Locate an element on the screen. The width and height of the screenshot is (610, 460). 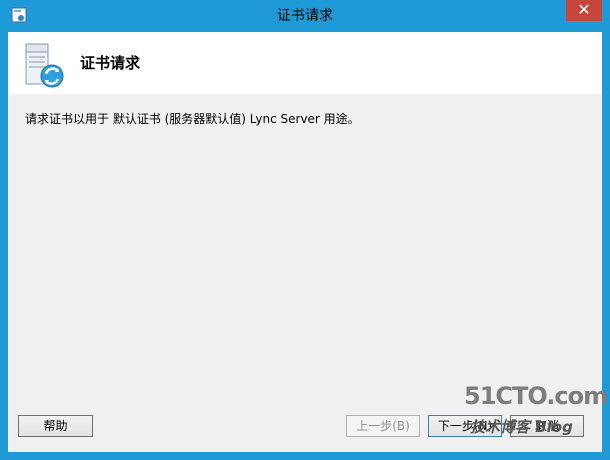
back-button: 上一步(B) is located at coordinates (383, 426).